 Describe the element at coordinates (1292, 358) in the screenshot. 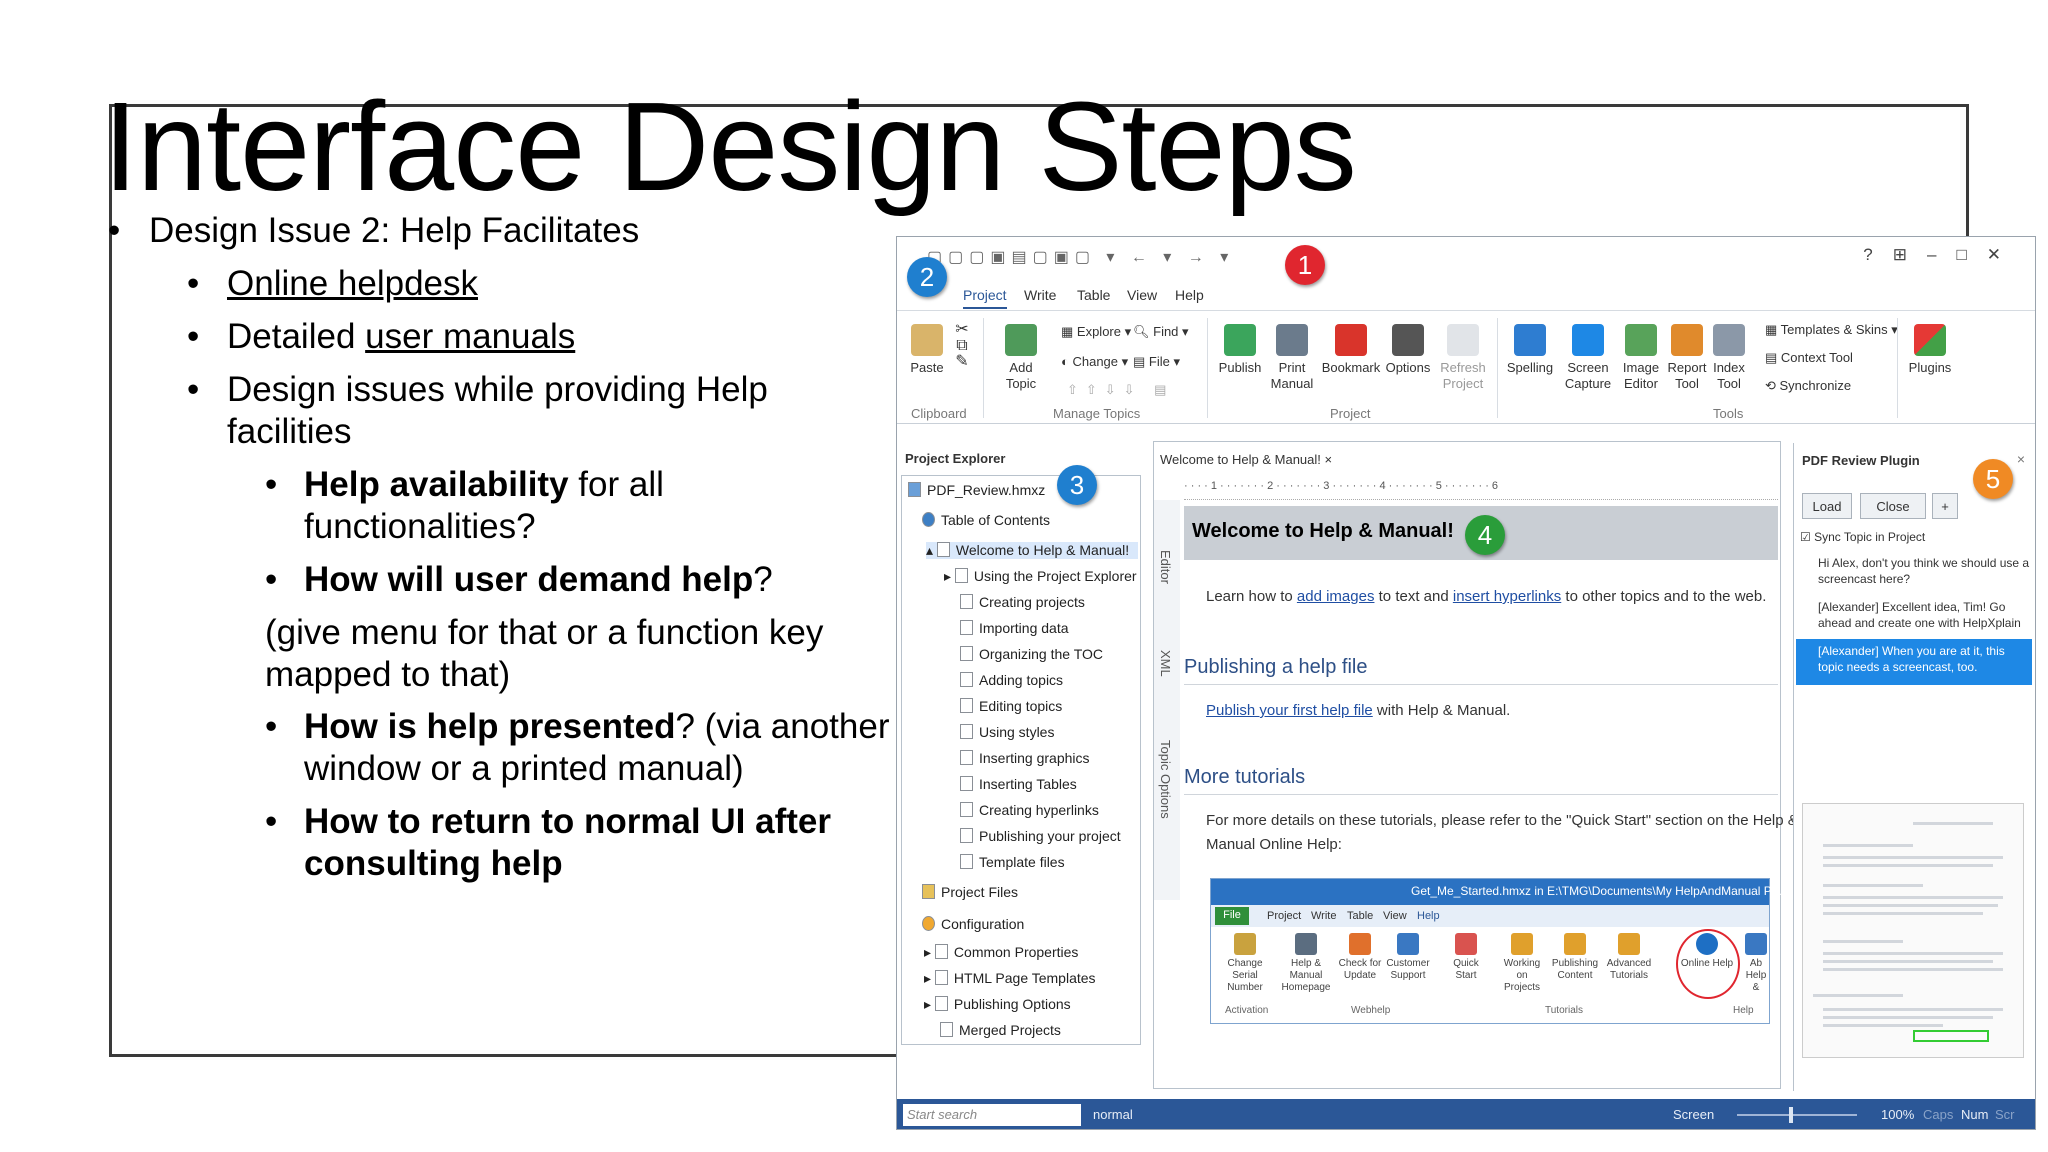

I see `print-manual-button: Print Manual` at that location.